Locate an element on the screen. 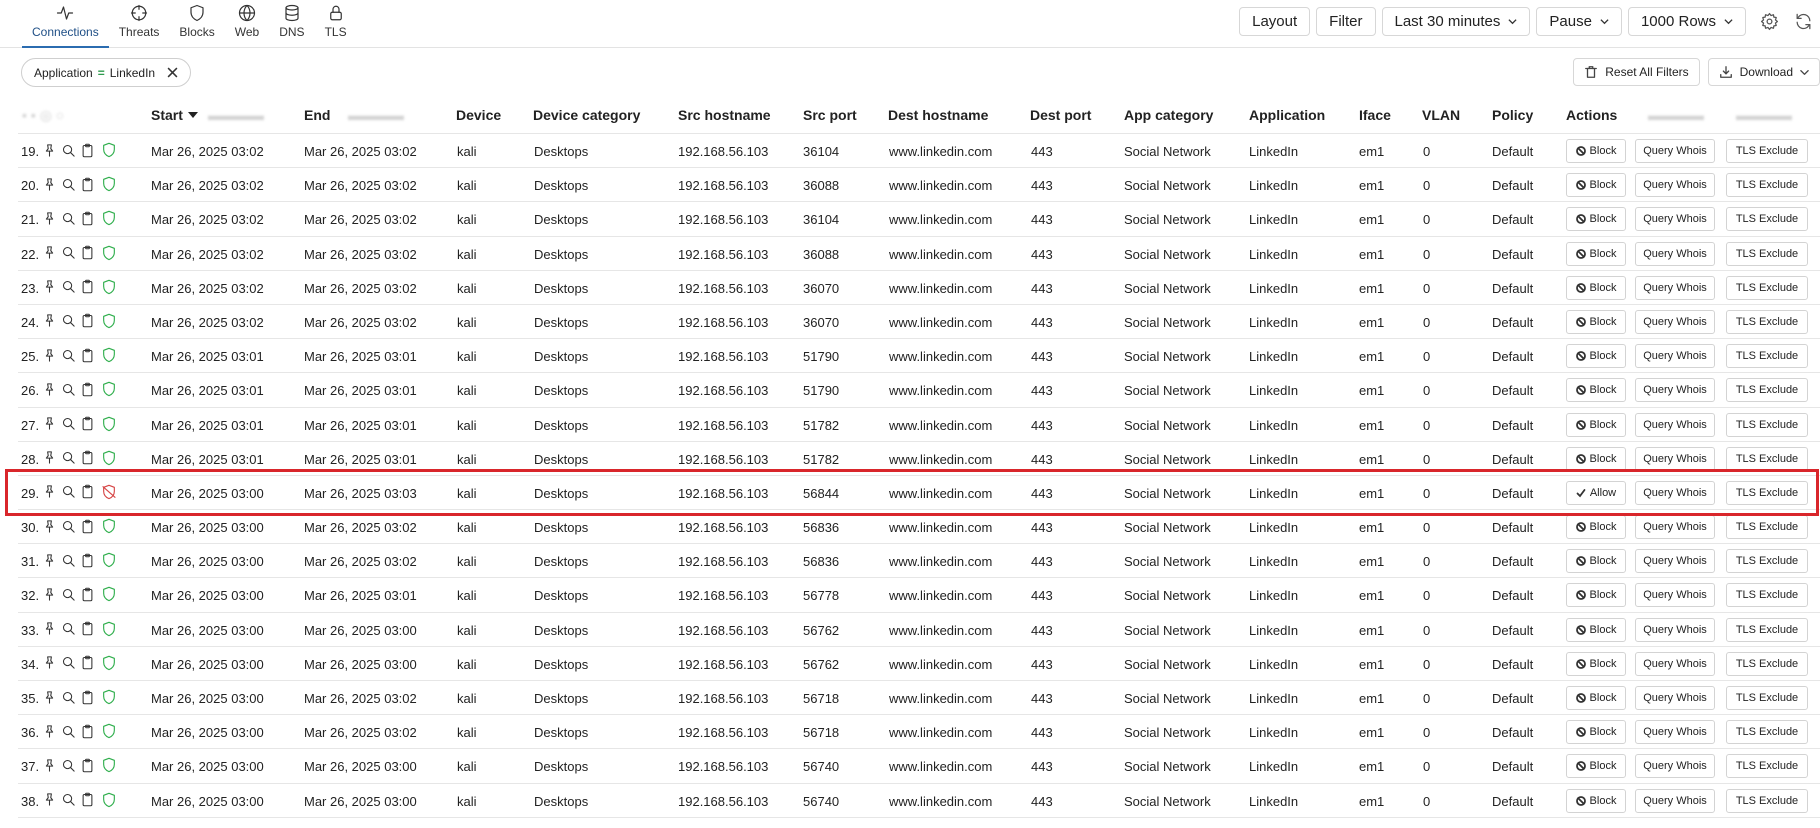 This screenshot has width=1820, height=828. tab-web: Web is located at coordinates (247, 24).